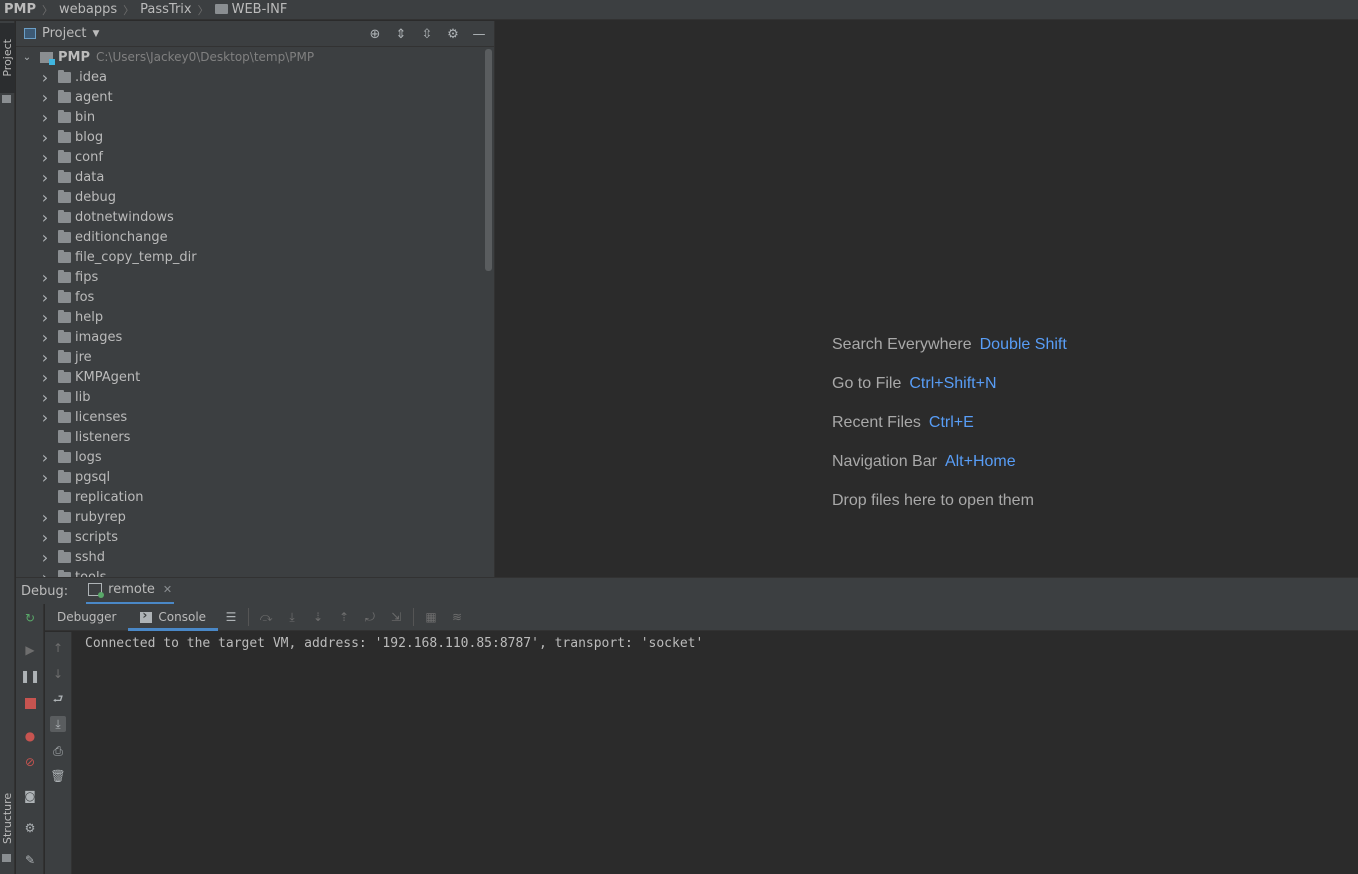  Describe the element at coordinates (64, 33) in the screenshot. I see `project-view-selector: Project` at that location.